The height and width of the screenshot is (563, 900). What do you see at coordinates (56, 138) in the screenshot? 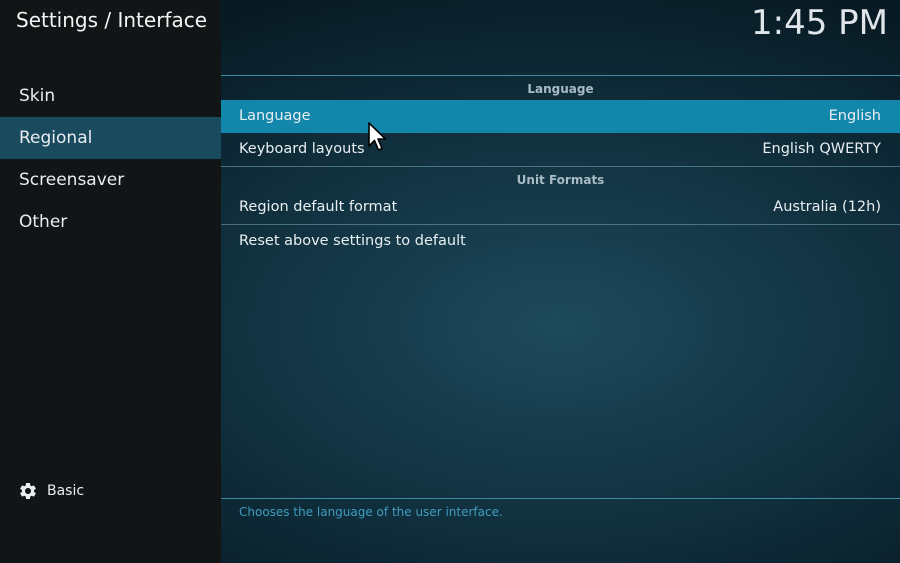
I see `sidebar-item-label: Regional` at bounding box center [56, 138].